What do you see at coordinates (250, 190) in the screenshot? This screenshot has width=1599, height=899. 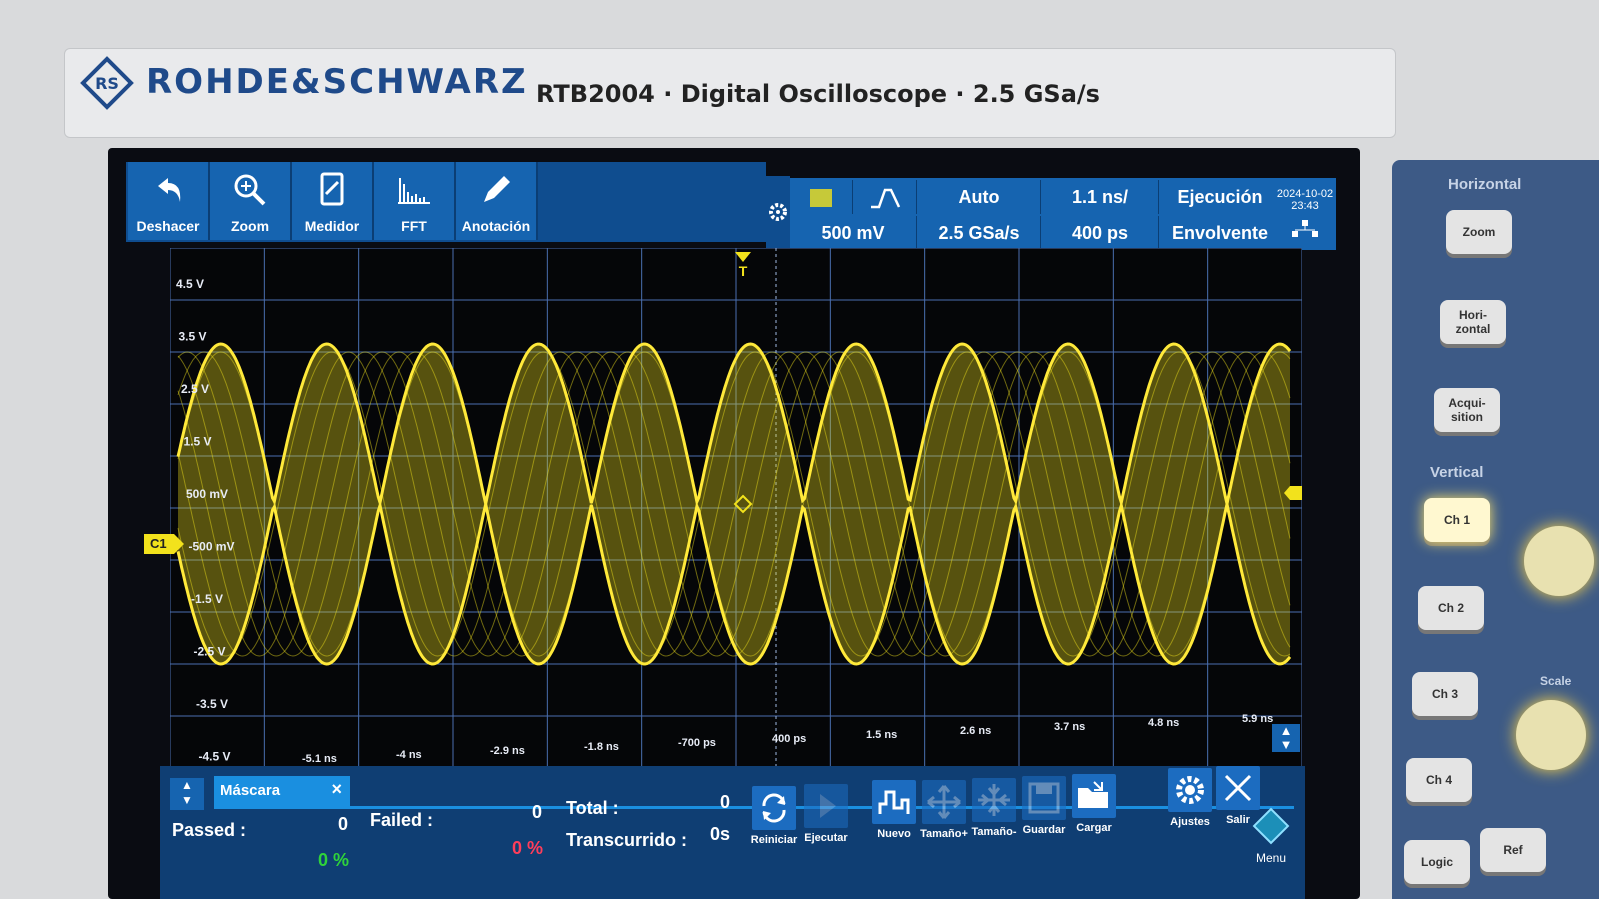 I see `zoom-icon` at bounding box center [250, 190].